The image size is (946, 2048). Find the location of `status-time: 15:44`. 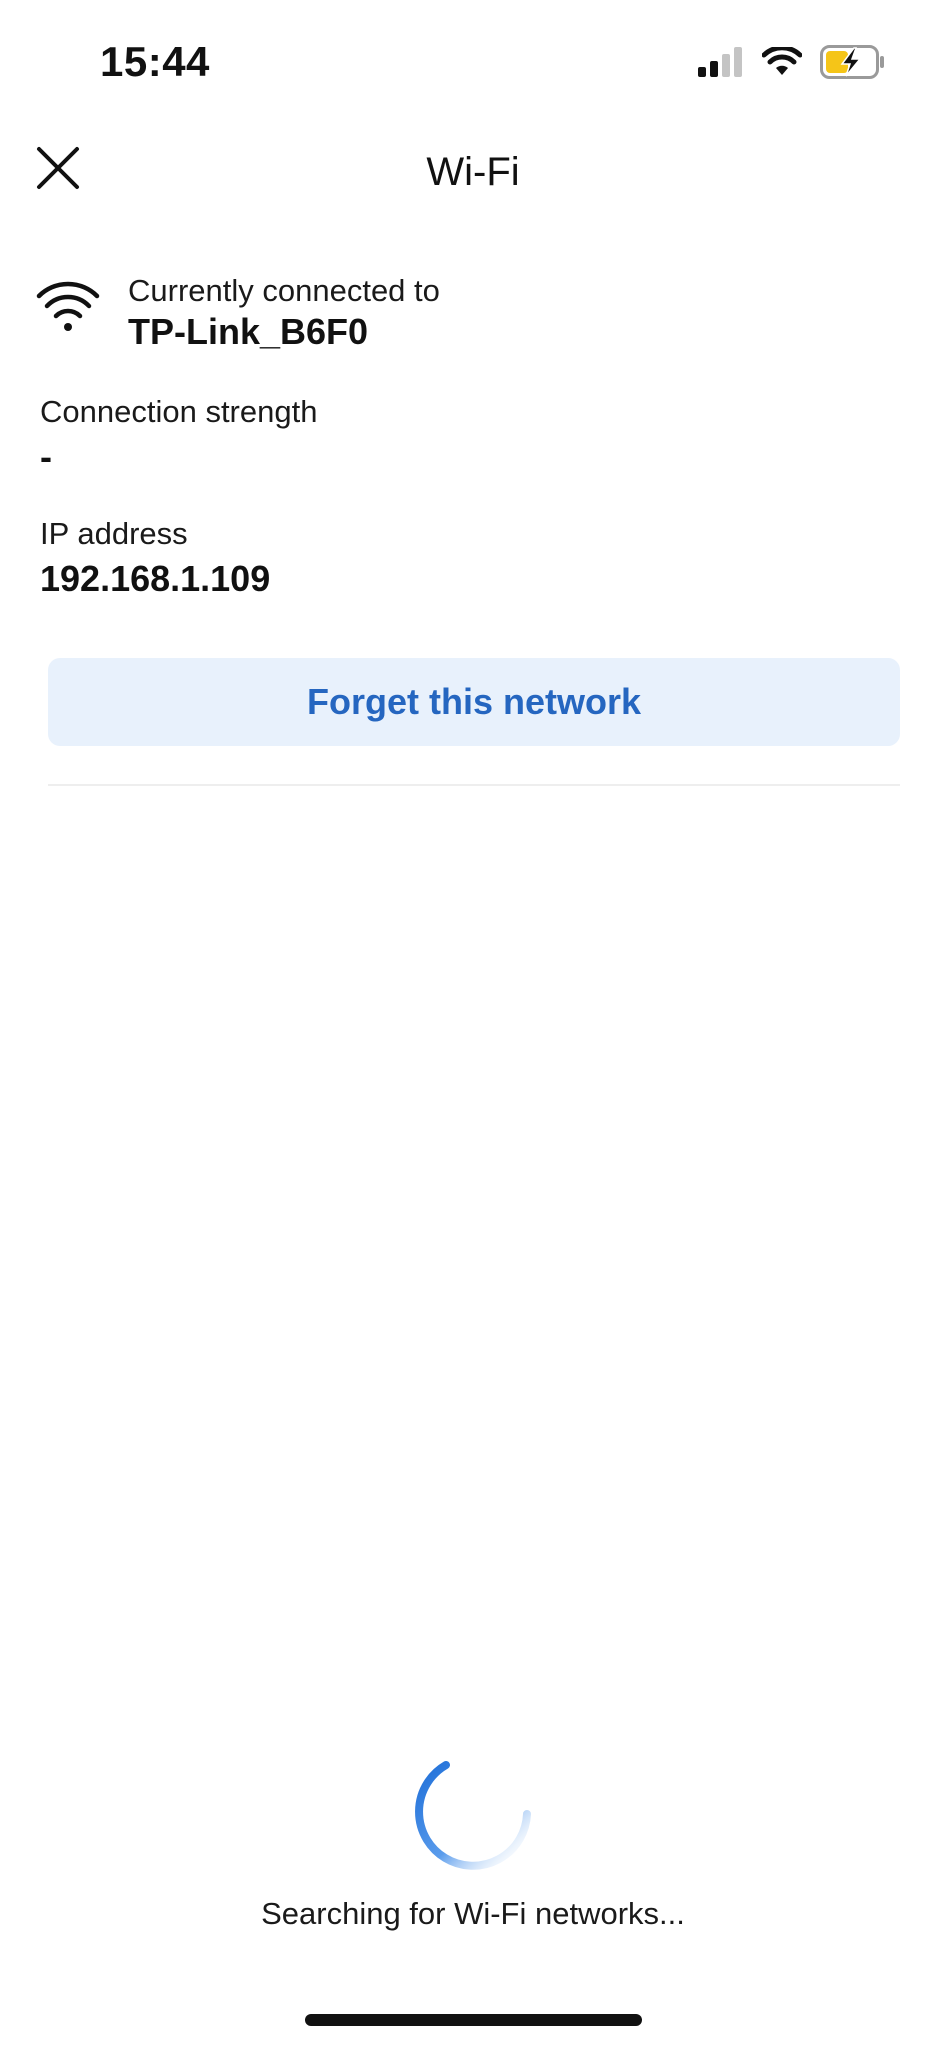

status-time: 15:44 is located at coordinates (155, 61).